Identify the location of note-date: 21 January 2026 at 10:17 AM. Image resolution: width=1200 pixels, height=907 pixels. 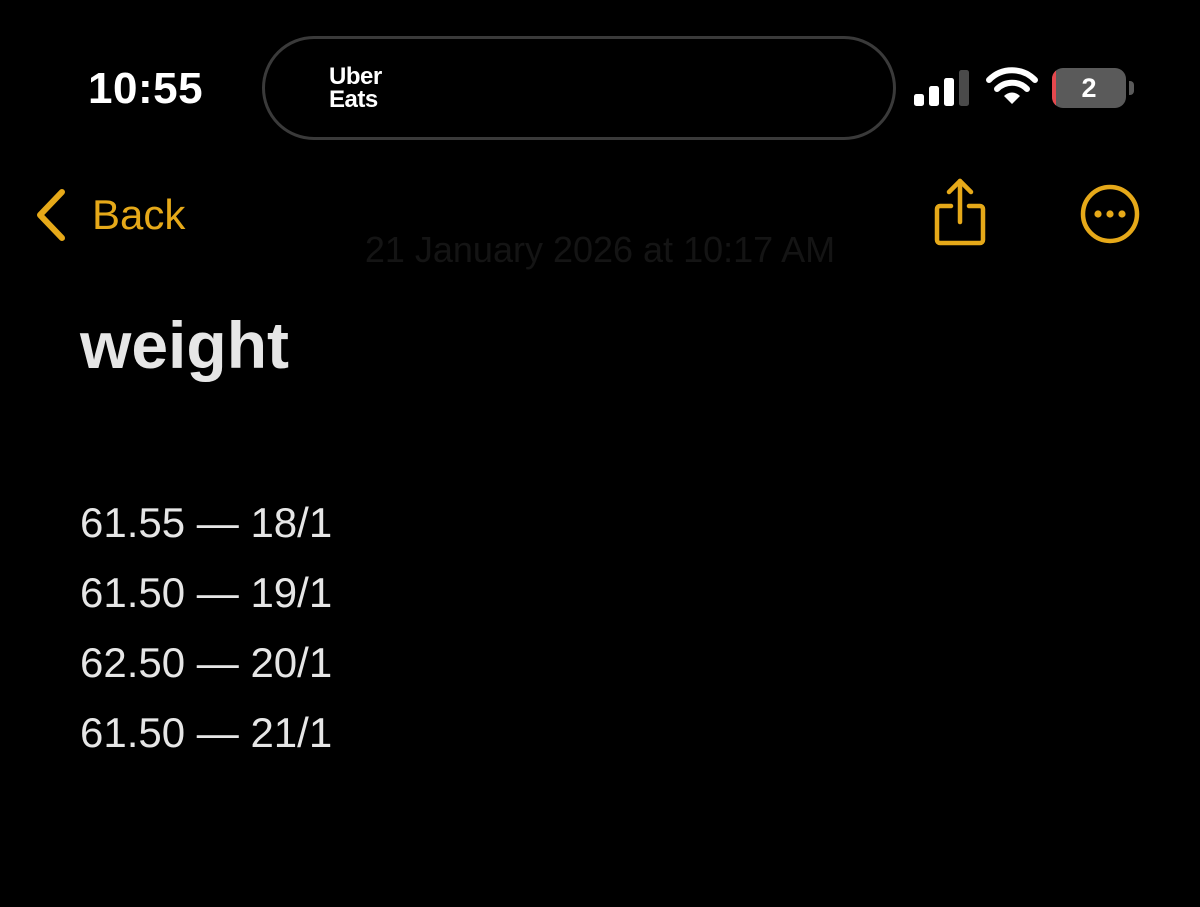
(600, 249).